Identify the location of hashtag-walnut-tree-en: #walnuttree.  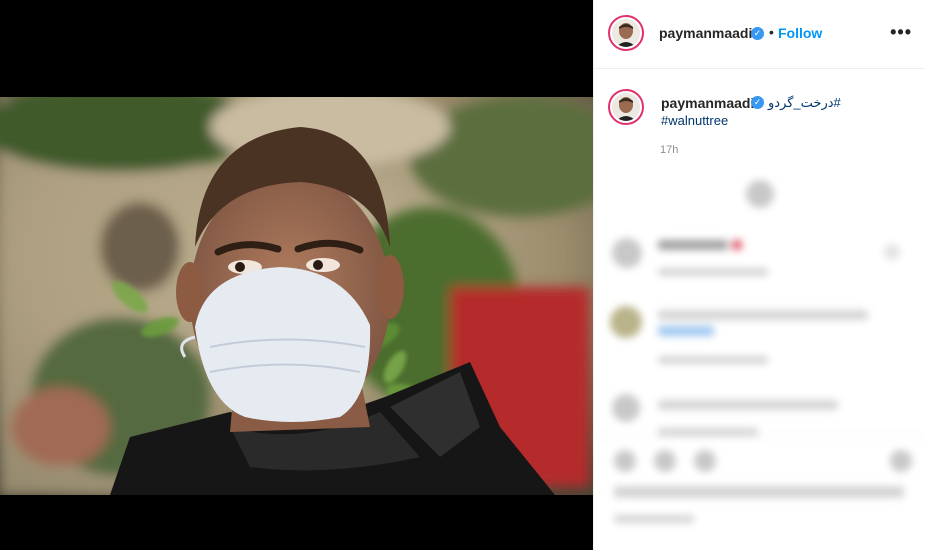
(694, 120).